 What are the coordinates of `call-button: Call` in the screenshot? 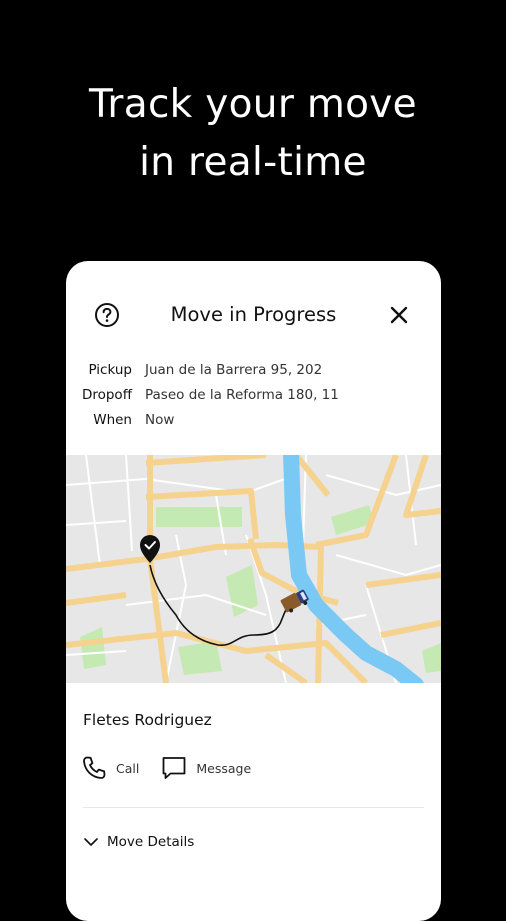 It's located at (110, 768).